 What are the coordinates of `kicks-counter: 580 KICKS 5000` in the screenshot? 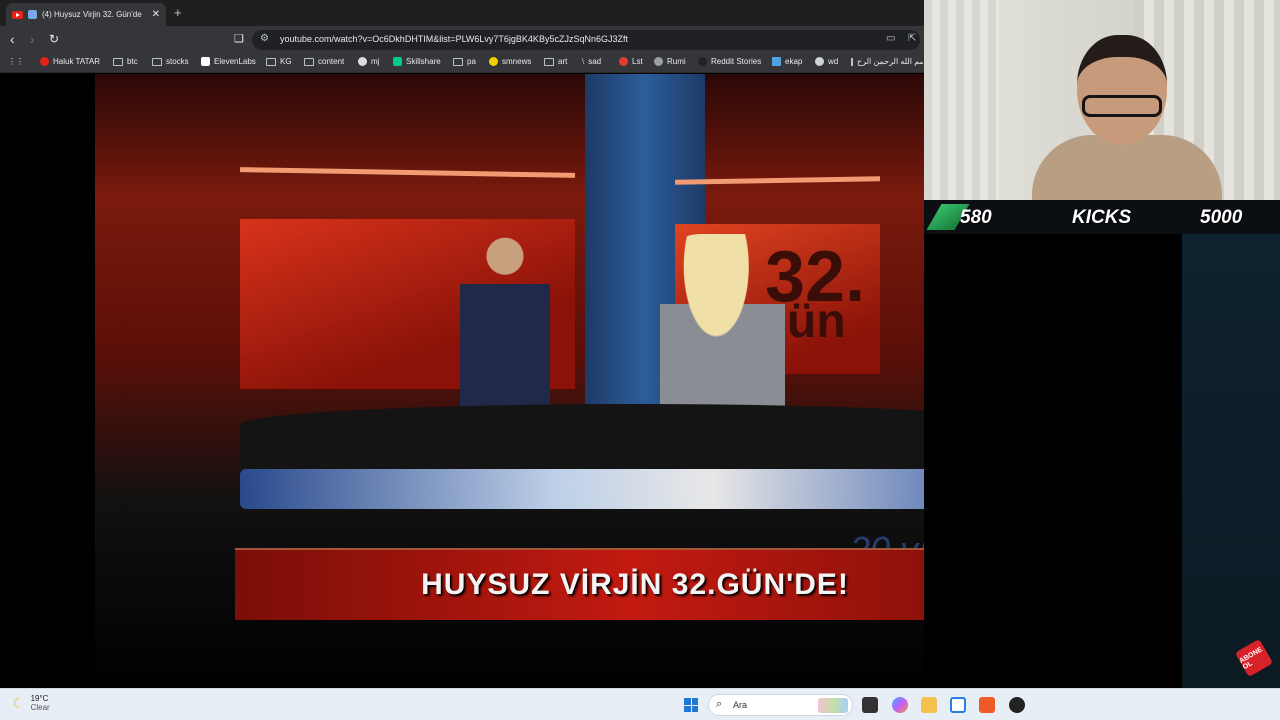 It's located at (1102, 217).